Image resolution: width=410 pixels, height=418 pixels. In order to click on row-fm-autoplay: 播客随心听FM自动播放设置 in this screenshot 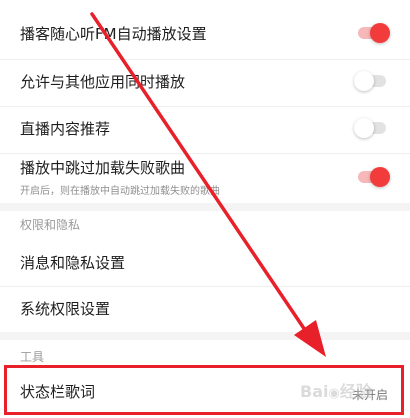, I will do `click(205, 33)`.